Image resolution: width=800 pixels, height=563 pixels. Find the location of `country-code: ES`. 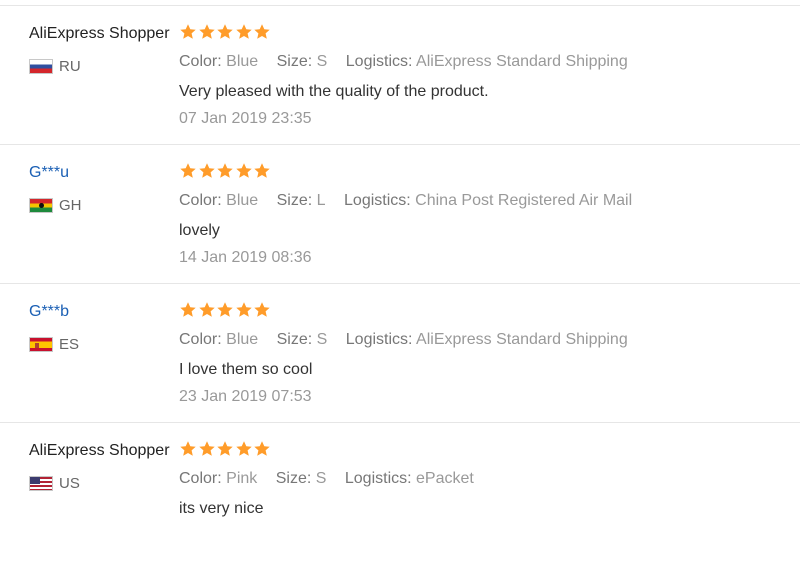

country-code: ES is located at coordinates (69, 344).